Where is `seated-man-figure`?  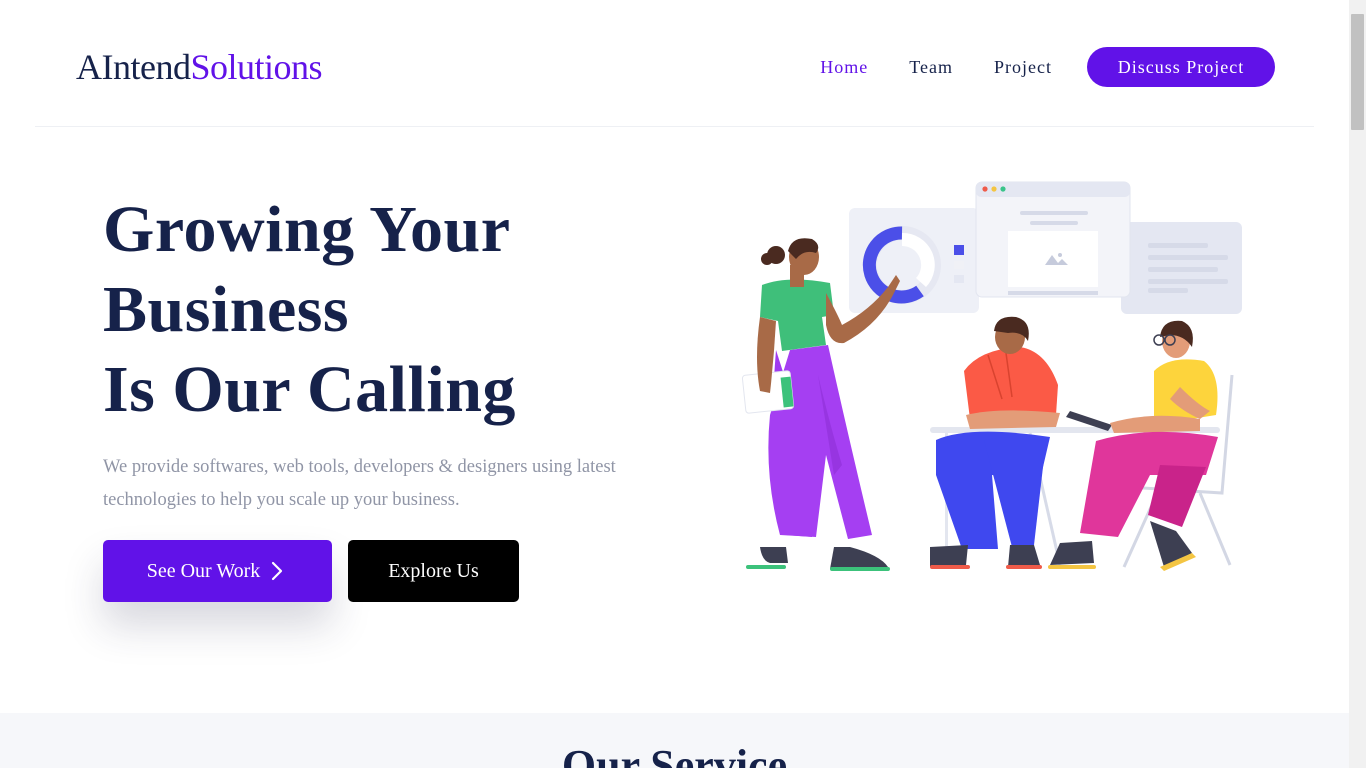 seated-man-figure is located at coordinates (995, 442).